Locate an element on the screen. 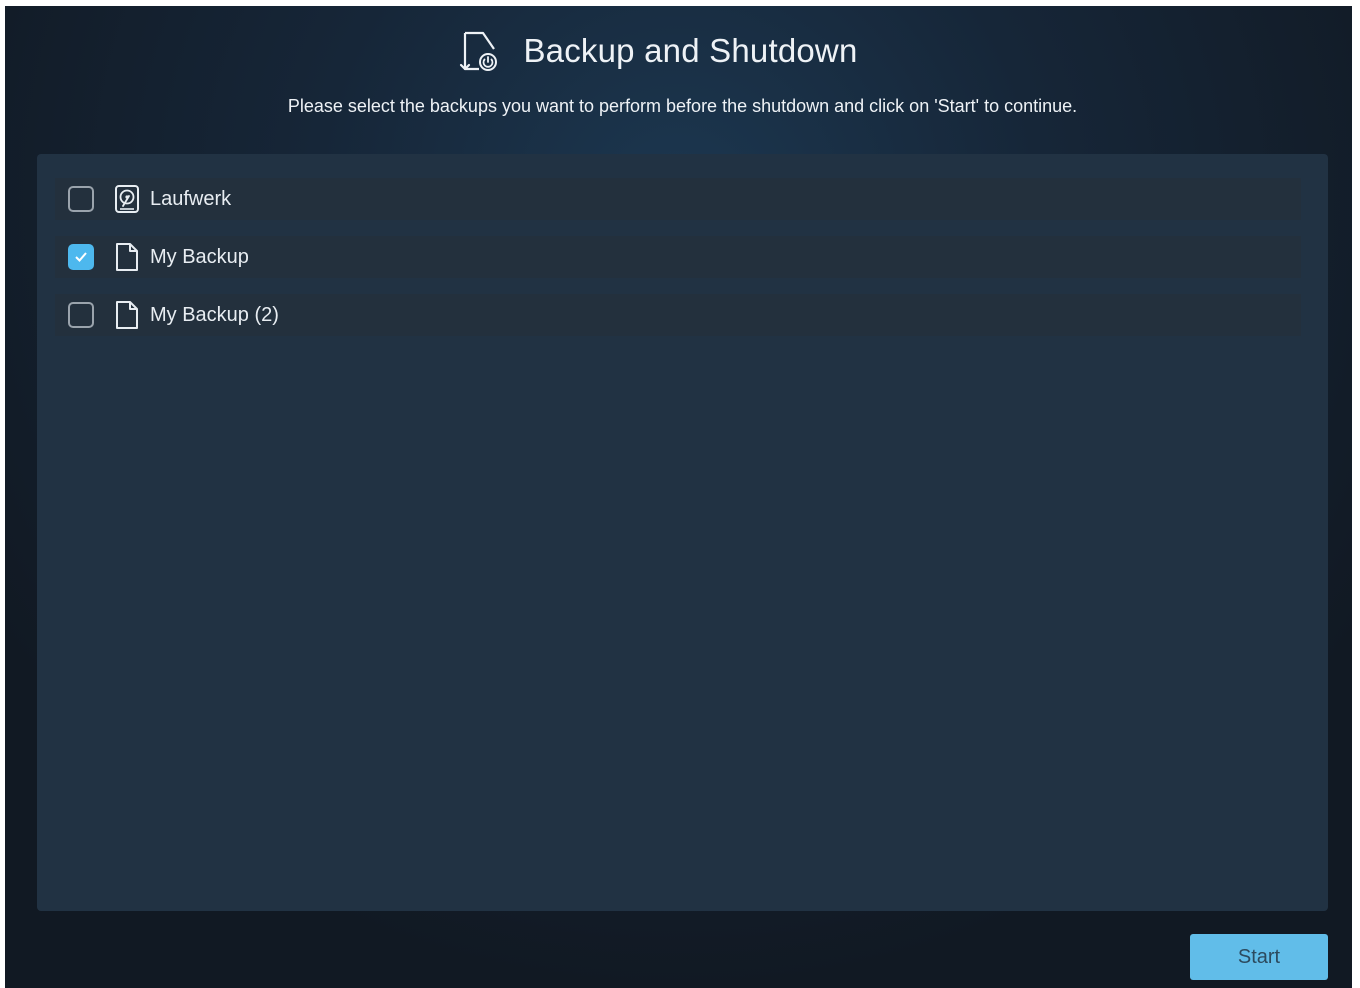 The image size is (1360, 988). backup-shutdown-icon is located at coordinates (479, 51).